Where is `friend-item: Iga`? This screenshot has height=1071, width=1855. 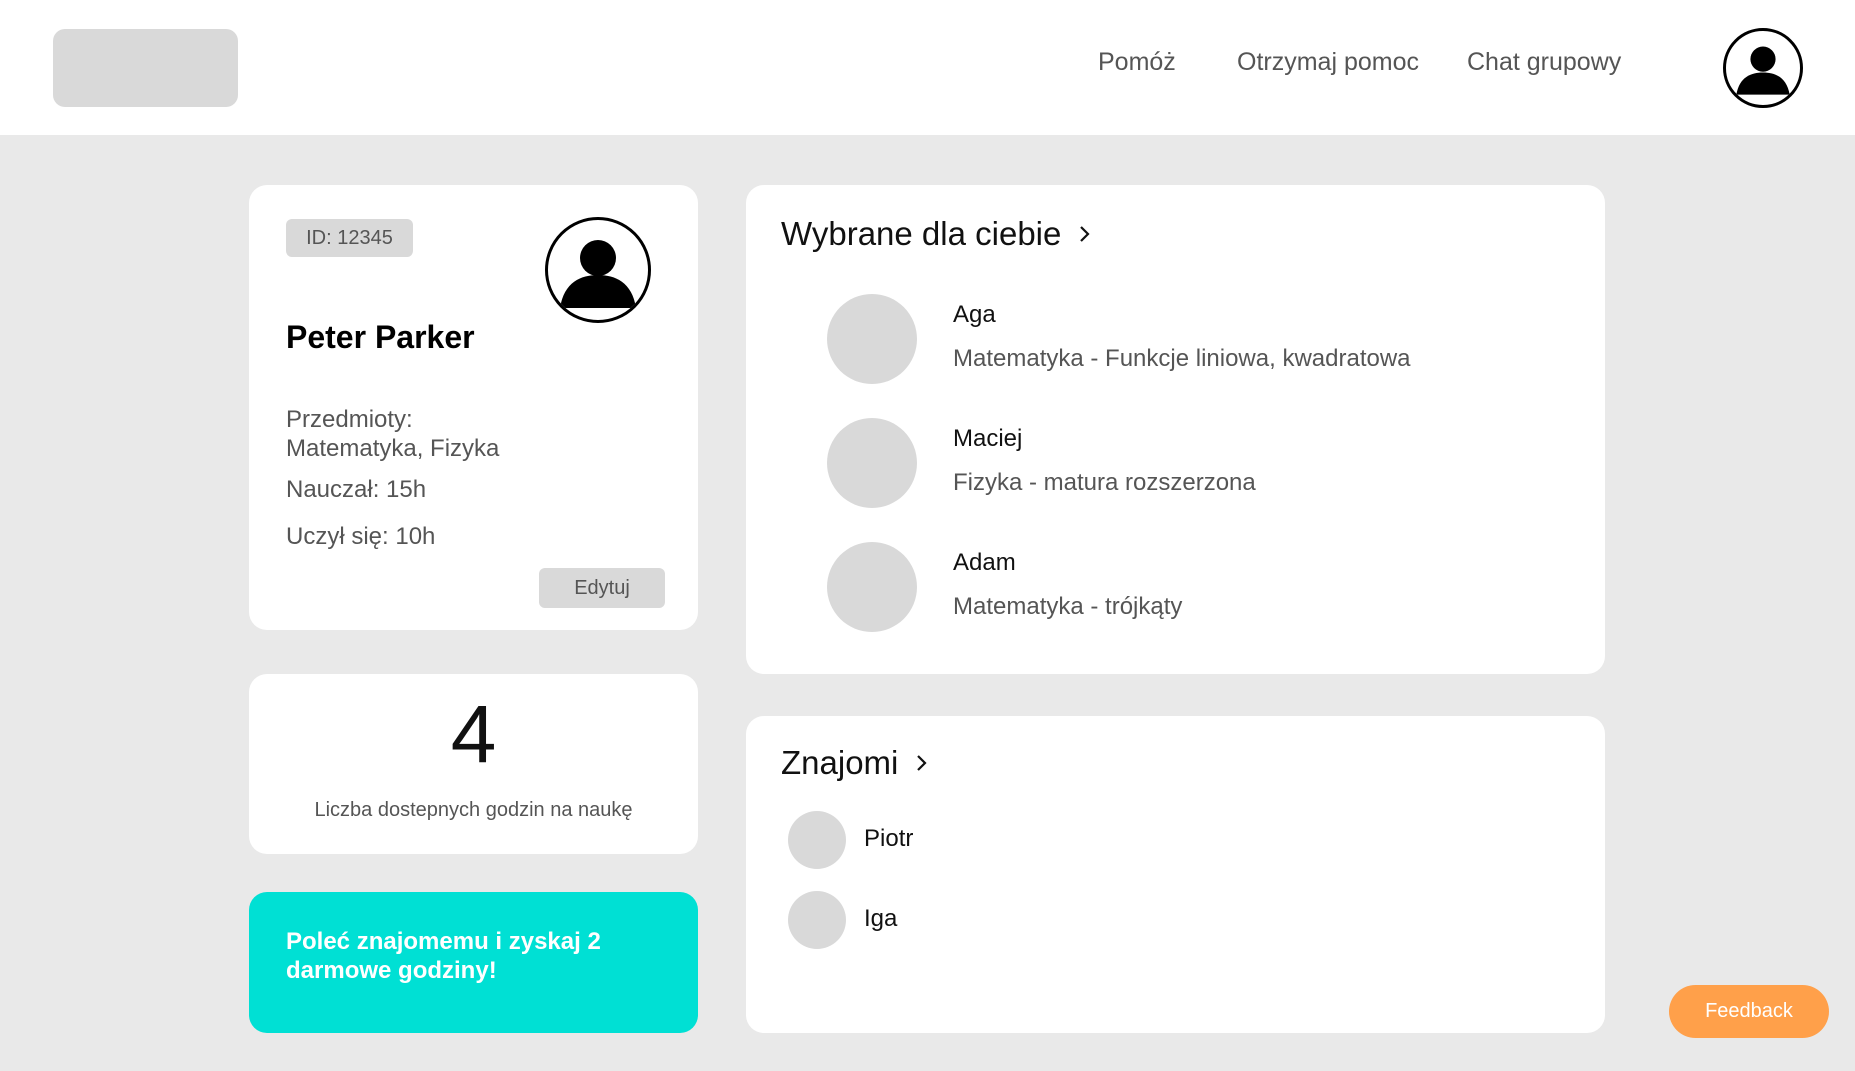 friend-item: Iga is located at coordinates (988, 920).